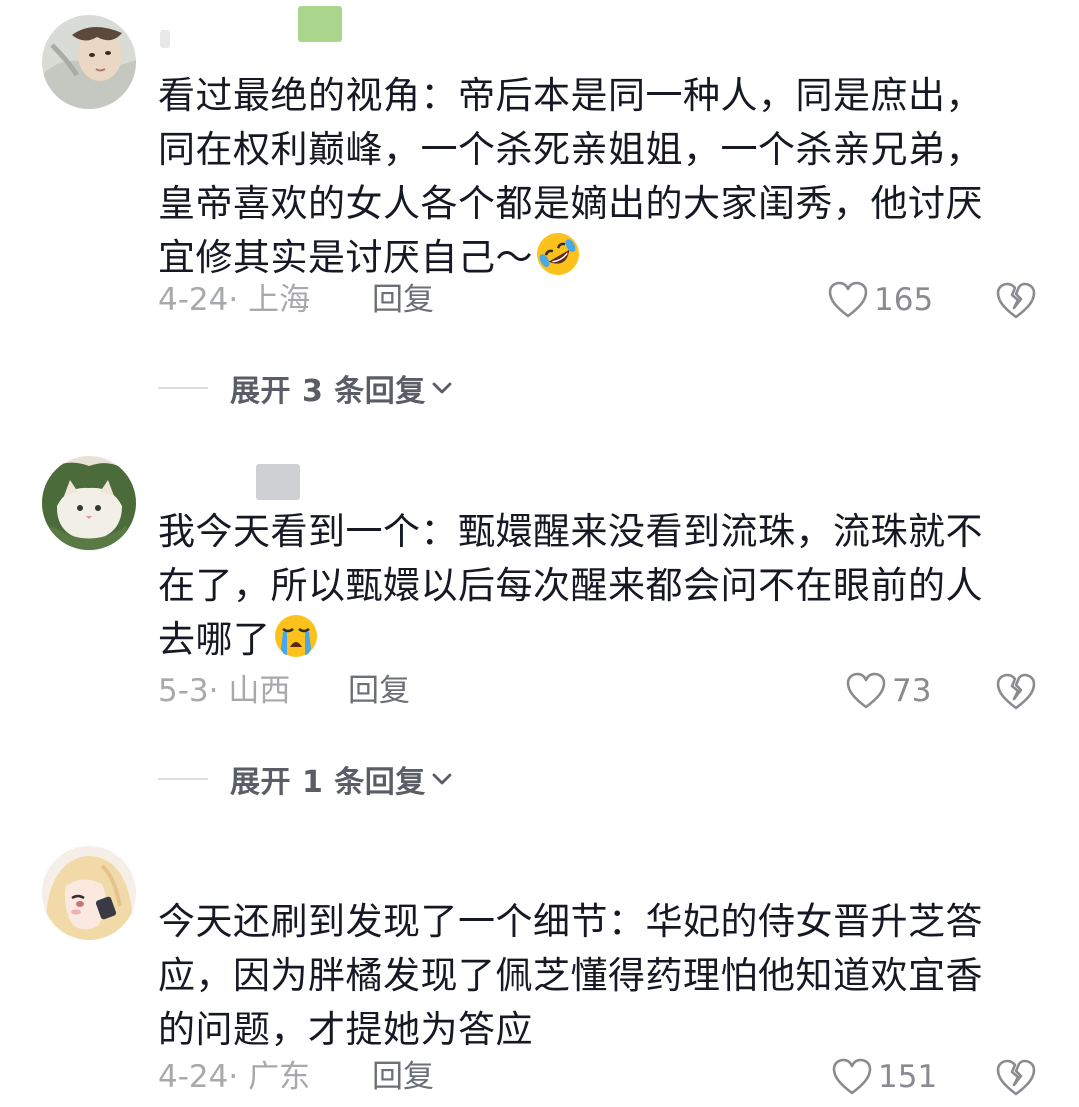 This screenshot has width=1079, height=1107. I want to click on comment-meta: 4-24· 广东 回复 151, so click(598, 1077).